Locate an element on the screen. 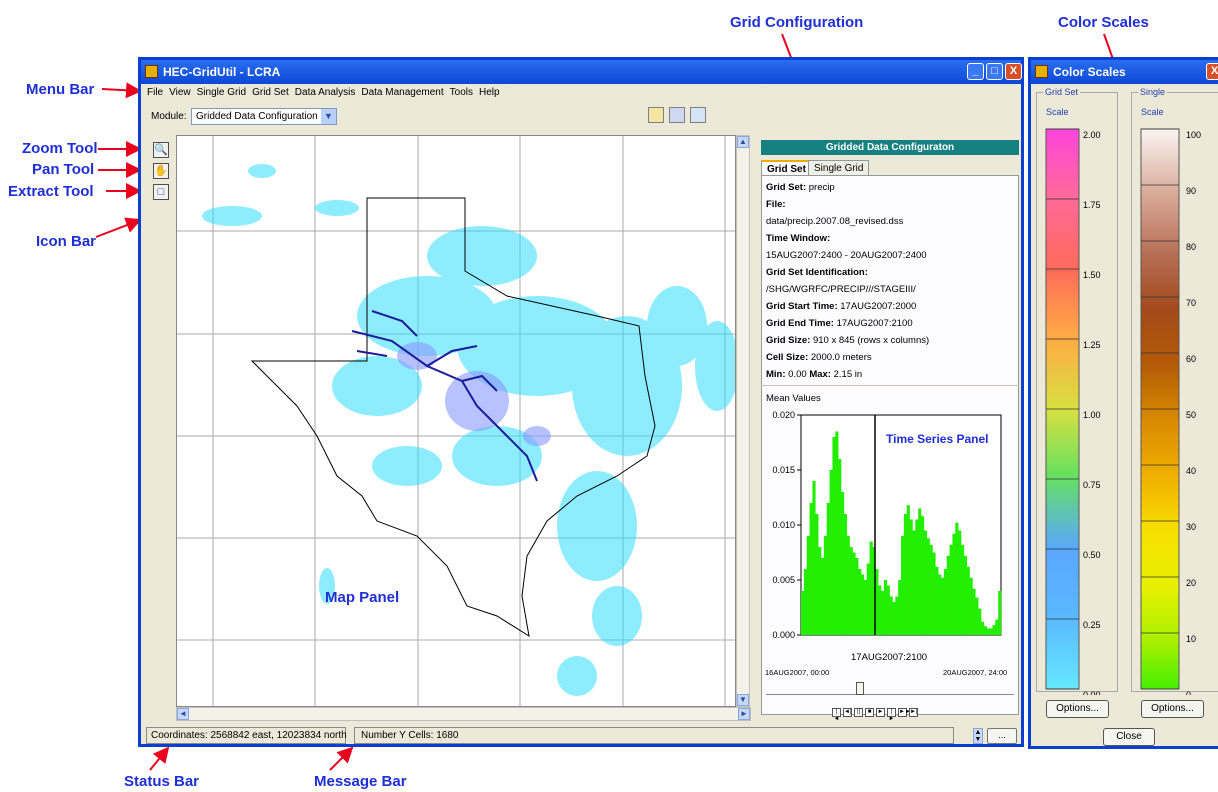 Image resolution: width=1218 pixels, height=792 pixels. menu-single-grid: Single Grid is located at coordinates (221, 92).